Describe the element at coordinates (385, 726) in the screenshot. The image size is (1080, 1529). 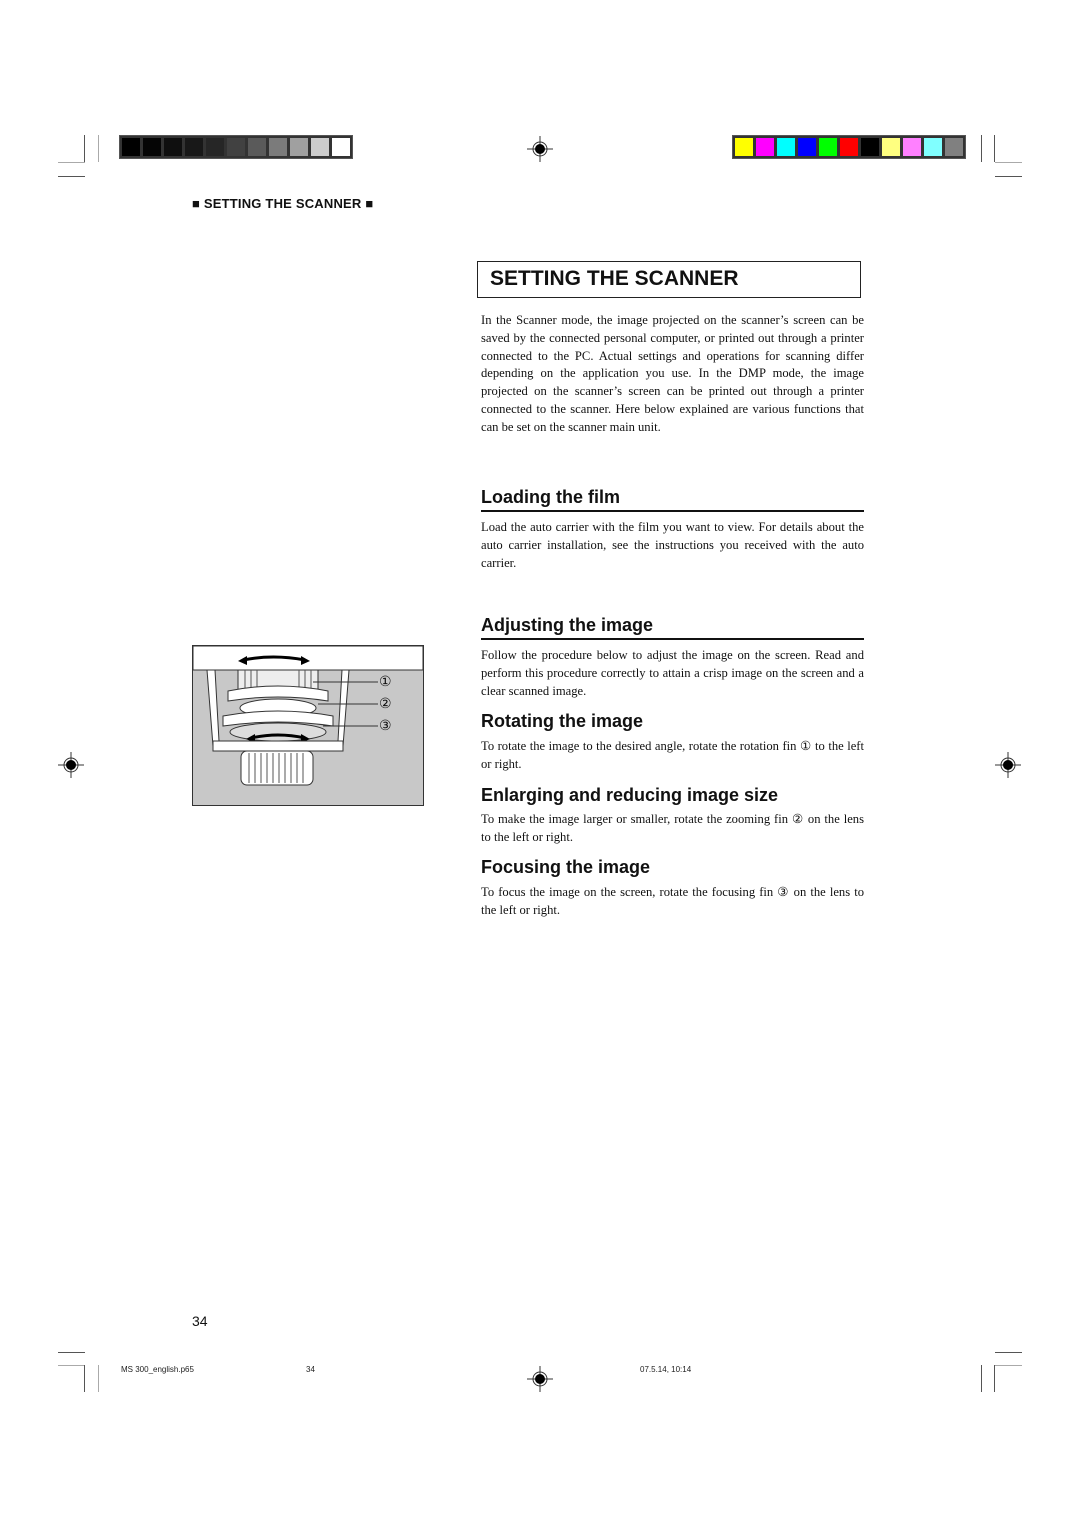
I see `callout-focusing-fin: ③` at that location.